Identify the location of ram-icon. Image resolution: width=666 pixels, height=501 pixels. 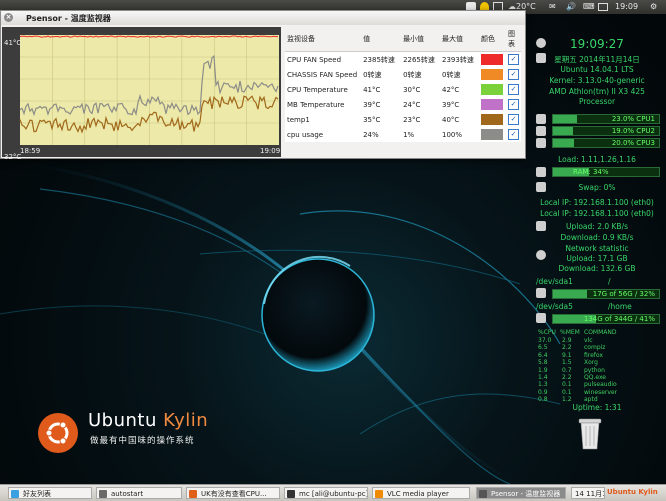
(541, 172).